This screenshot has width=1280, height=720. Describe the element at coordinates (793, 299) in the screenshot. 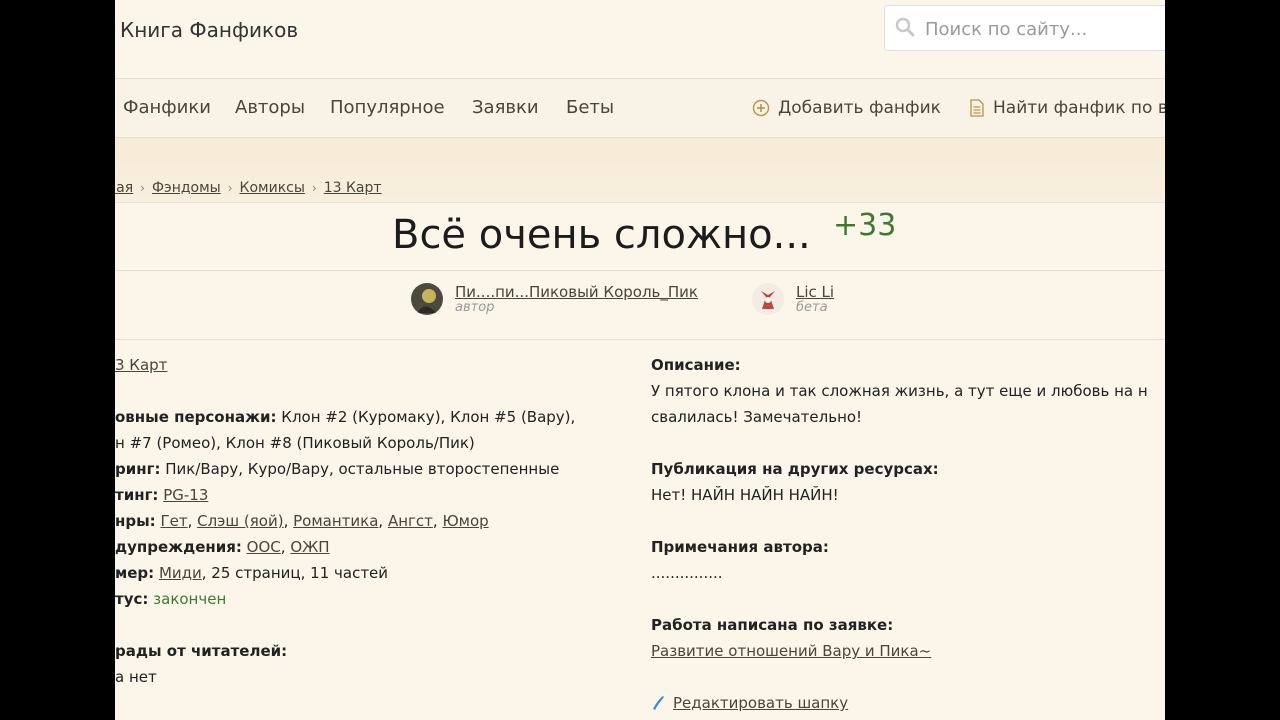

I see `beta-block: Lic Li бета` at that location.